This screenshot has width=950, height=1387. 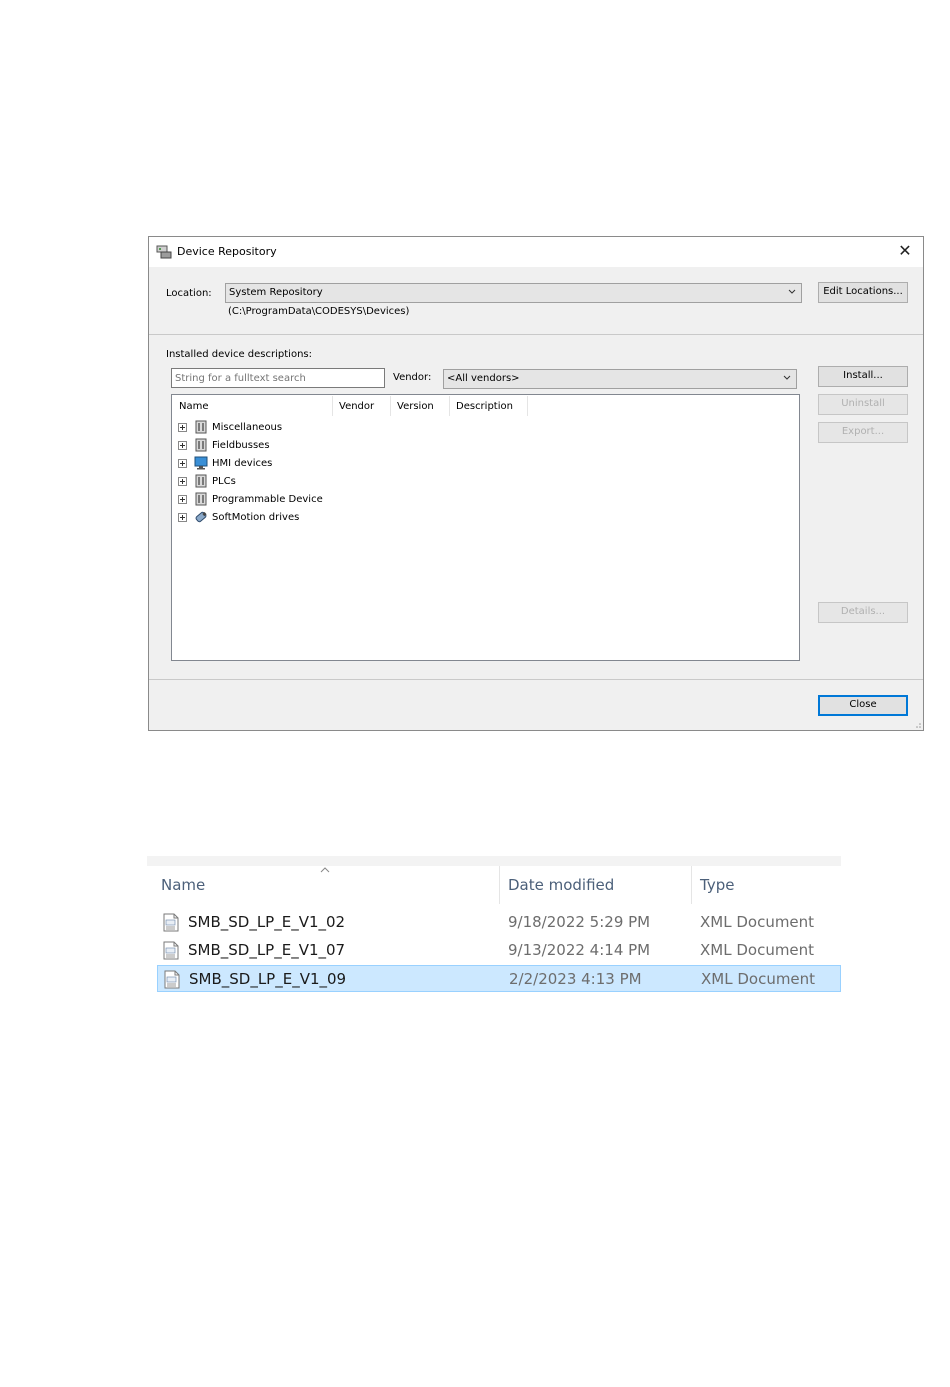 What do you see at coordinates (536, 252) in the screenshot?
I see `title-bar: Device Repository ✕` at bounding box center [536, 252].